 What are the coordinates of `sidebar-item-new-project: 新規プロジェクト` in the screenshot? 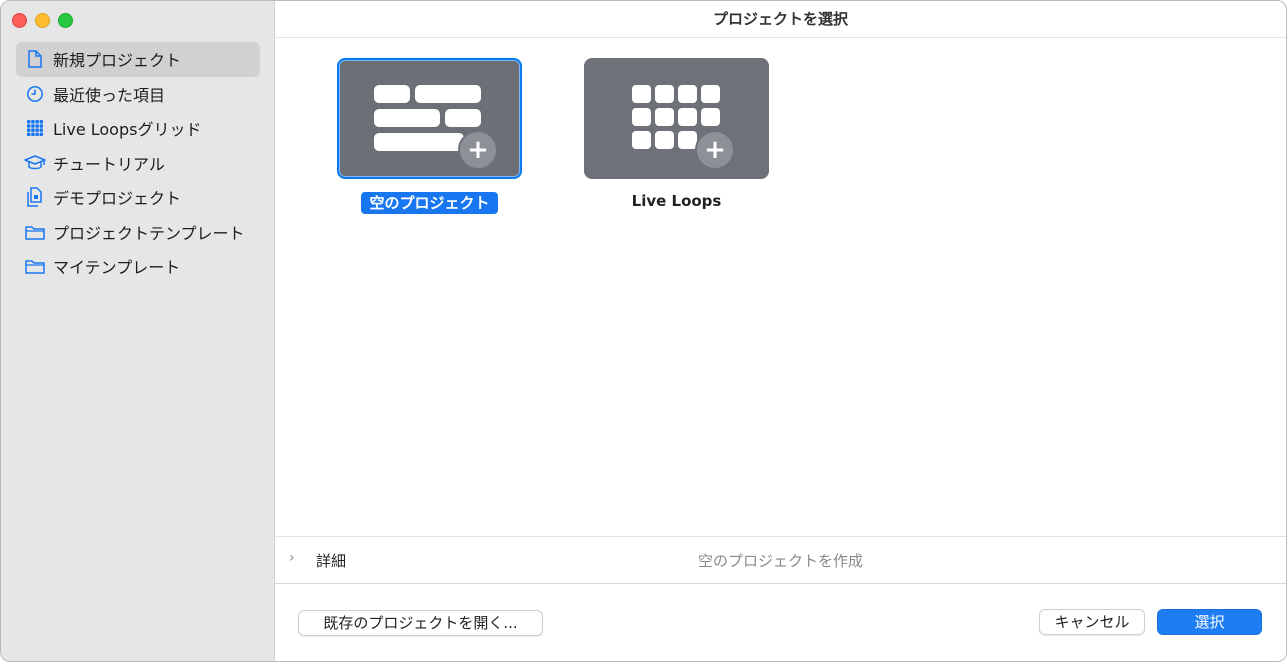 It's located at (138, 59).